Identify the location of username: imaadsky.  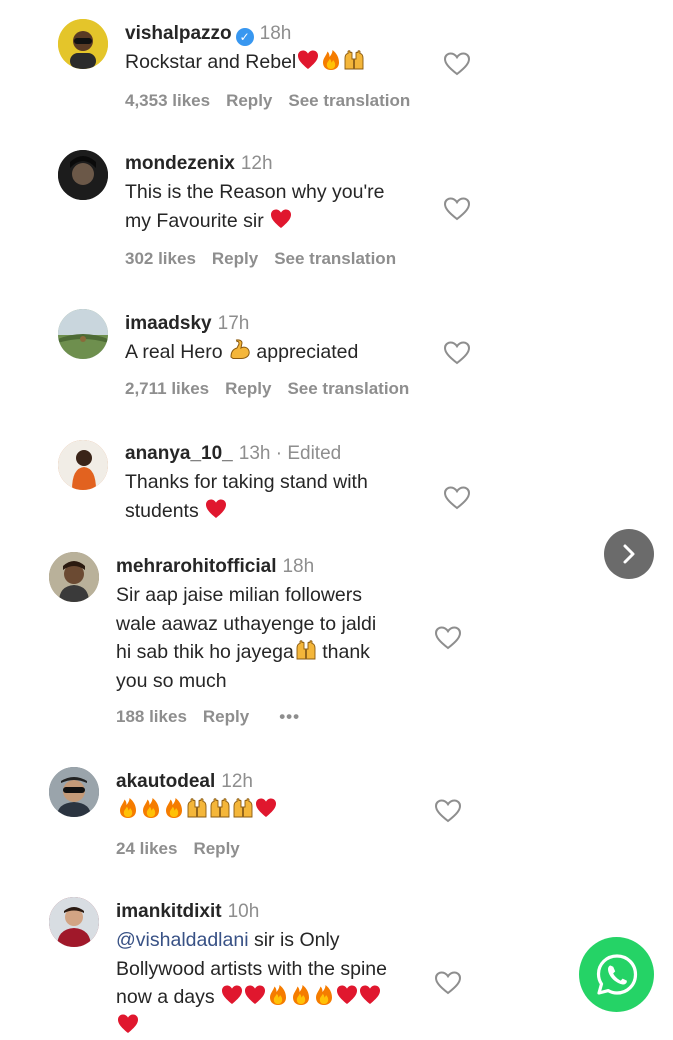
(168, 323).